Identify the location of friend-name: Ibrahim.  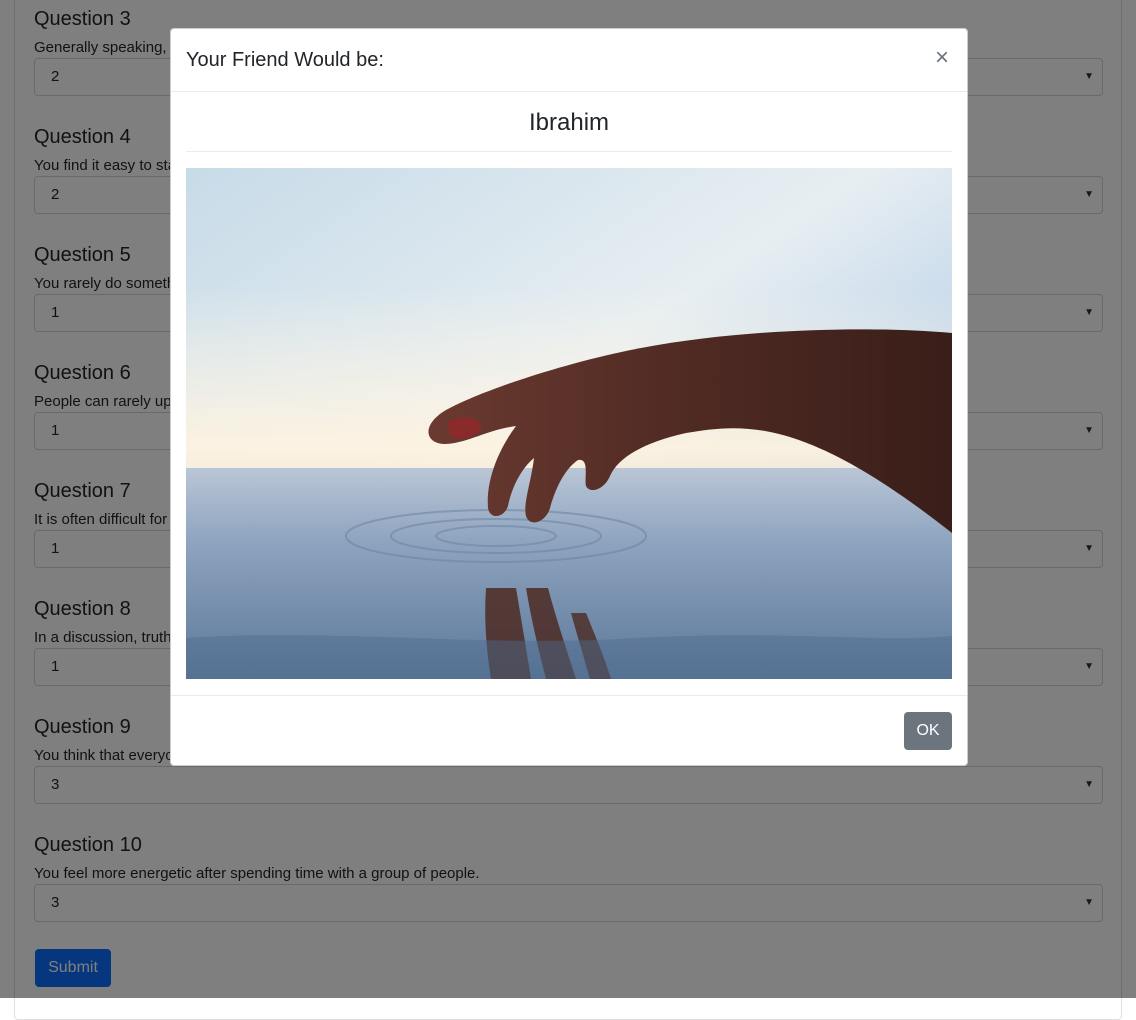
(569, 122).